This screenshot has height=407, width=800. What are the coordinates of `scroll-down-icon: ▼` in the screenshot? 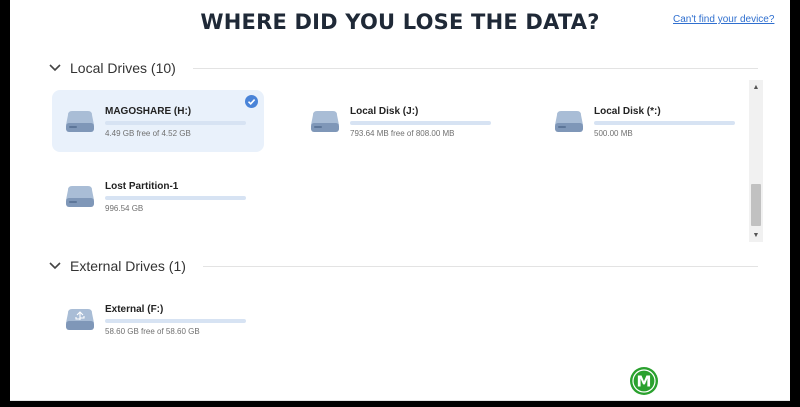 It's located at (756, 235).